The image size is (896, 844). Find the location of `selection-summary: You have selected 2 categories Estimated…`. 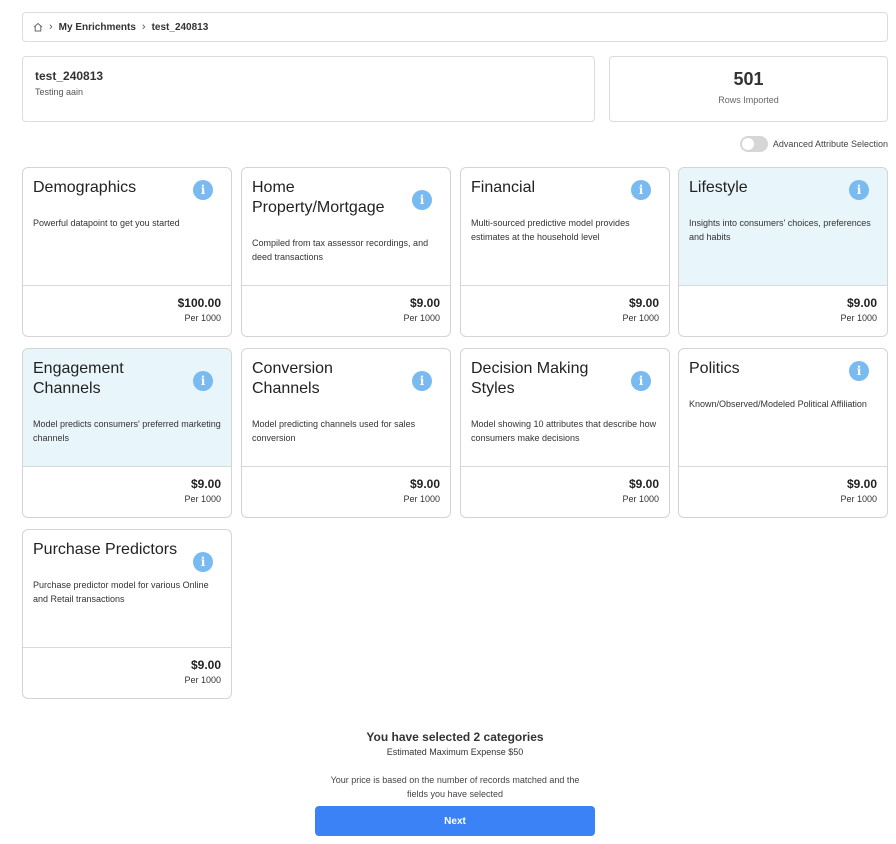

selection-summary: You have selected 2 categories Estimated… is located at coordinates (448, 765).